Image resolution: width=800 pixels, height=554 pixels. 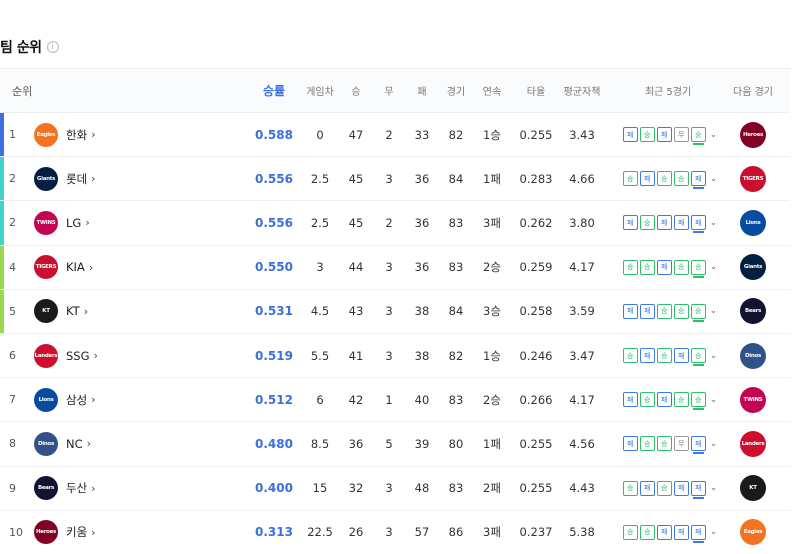 I want to click on team-link: Dinos NC ›, so click(x=109, y=443).